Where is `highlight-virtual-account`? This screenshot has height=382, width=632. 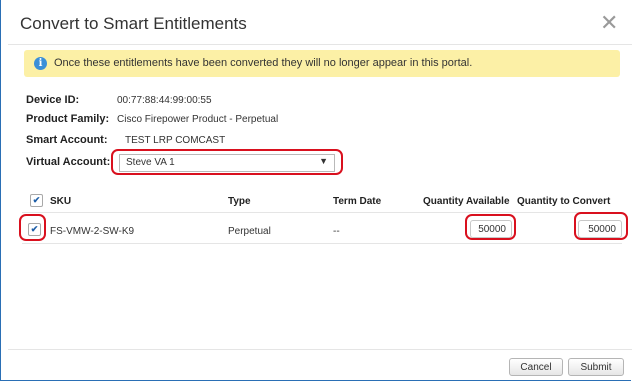 highlight-virtual-account is located at coordinates (227, 162).